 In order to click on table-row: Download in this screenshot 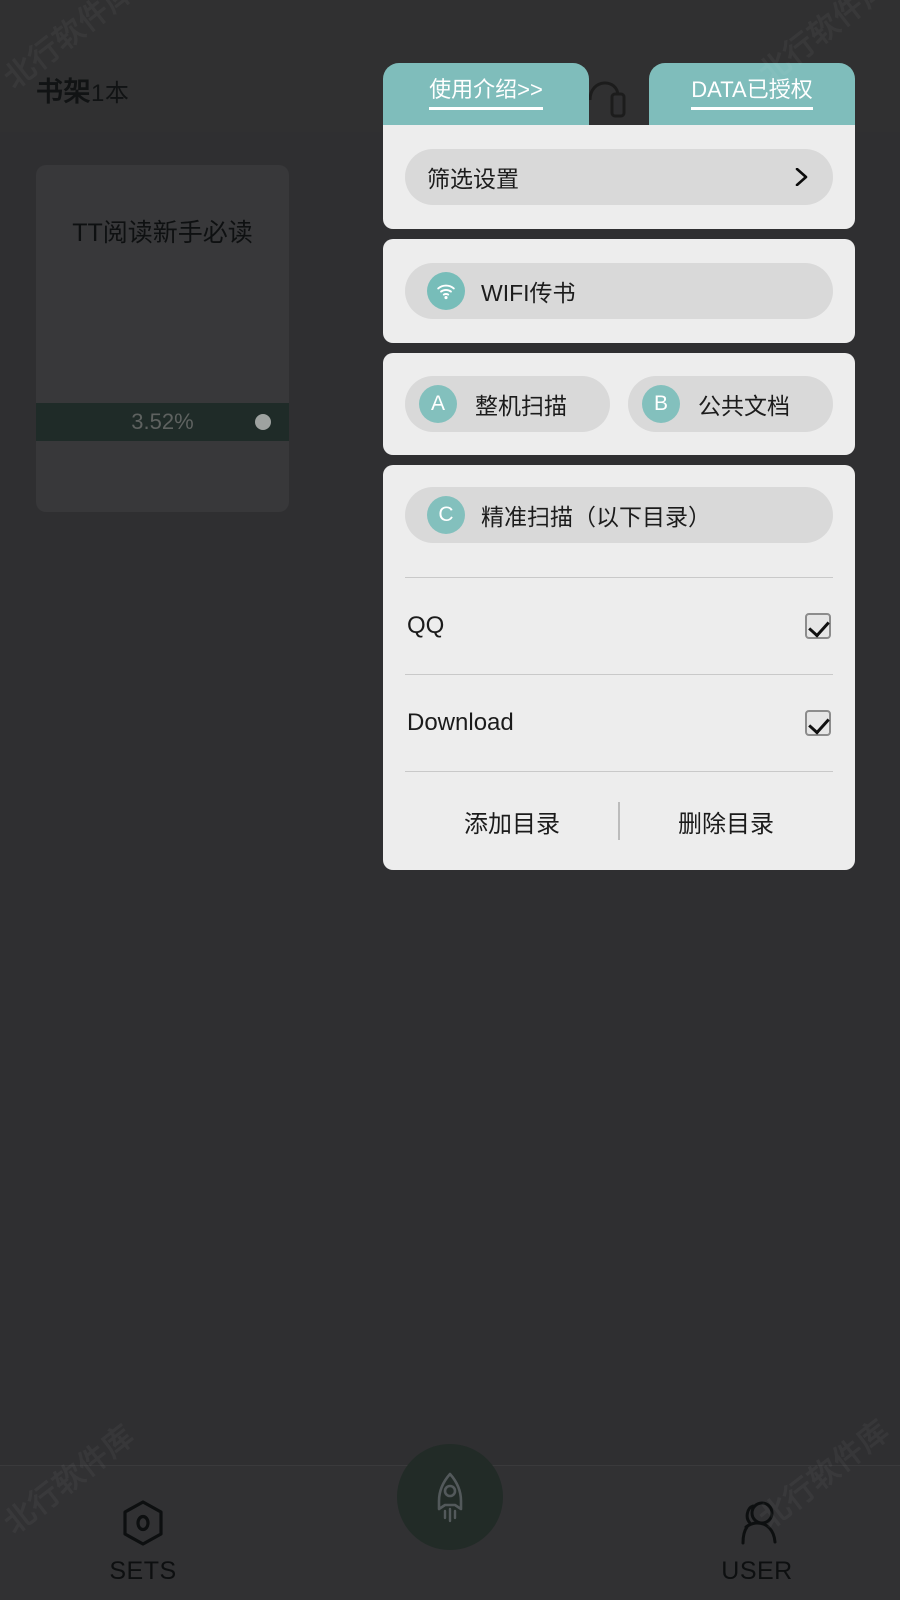, I will do `click(619, 723)`.